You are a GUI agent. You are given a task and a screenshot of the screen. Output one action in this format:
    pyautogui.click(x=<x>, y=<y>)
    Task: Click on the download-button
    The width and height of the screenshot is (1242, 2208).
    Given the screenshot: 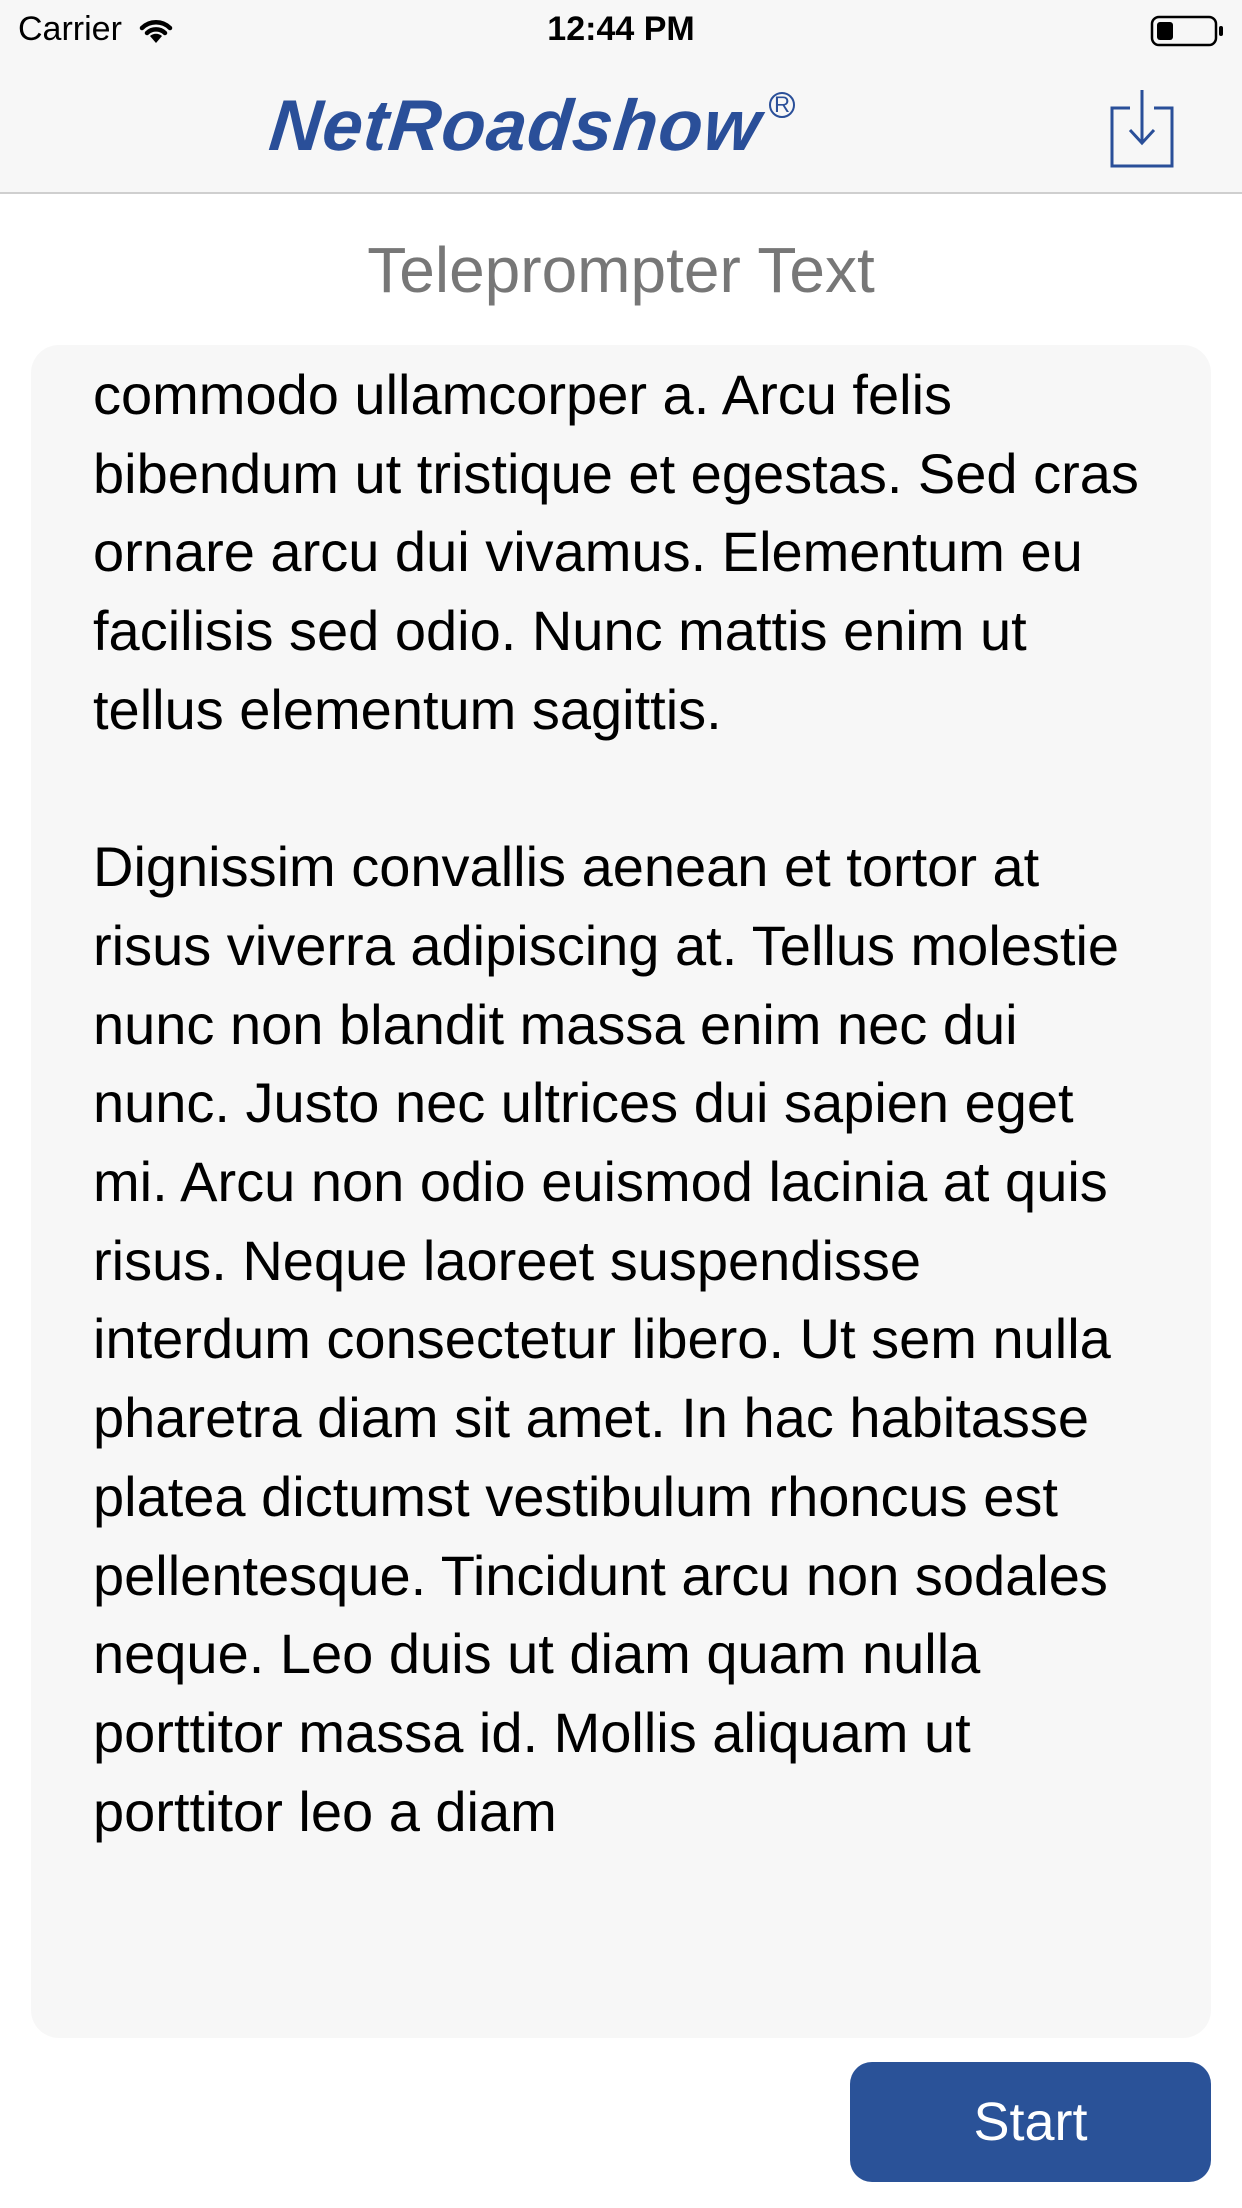 What is the action you would take?
    pyautogui.click(x=1142, y=128)
    